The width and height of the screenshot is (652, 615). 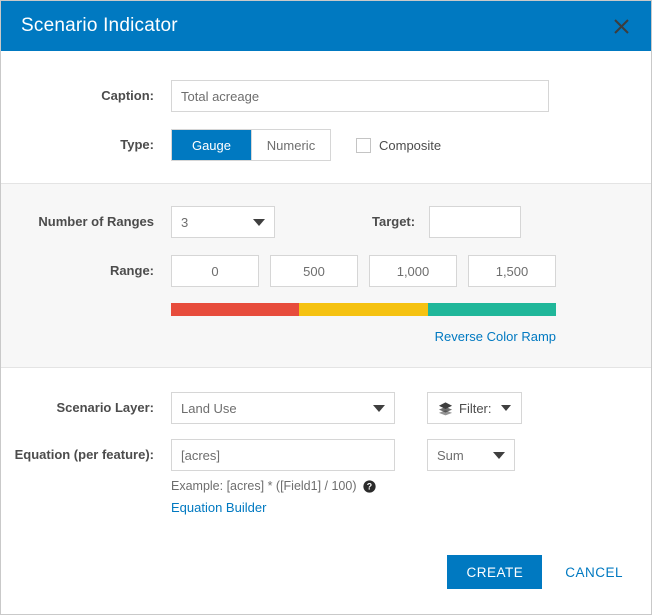 I want to click on scenario-layer-select: Land Use, so click(x=283, y=408).